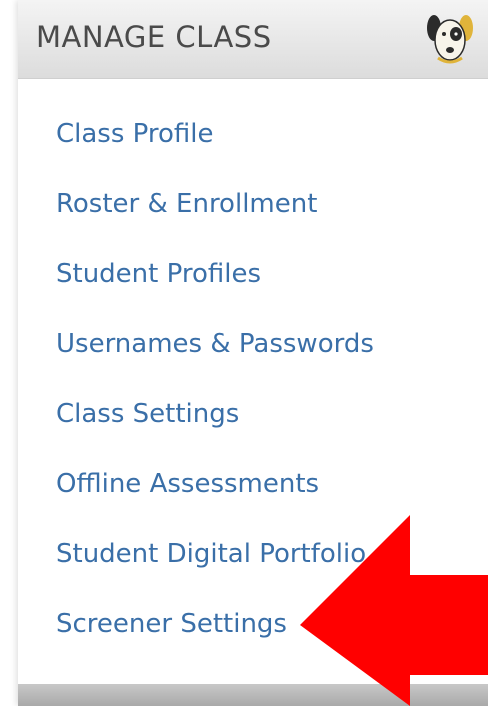 The image size is (488, 706). I want to click on menu-item-offline-assessments: Offline Assessments, so click(215, 489).